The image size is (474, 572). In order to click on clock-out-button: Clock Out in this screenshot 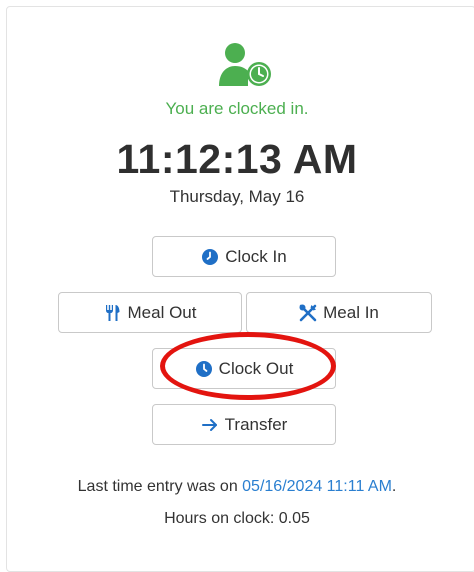, I will do `click(244, 368)`.